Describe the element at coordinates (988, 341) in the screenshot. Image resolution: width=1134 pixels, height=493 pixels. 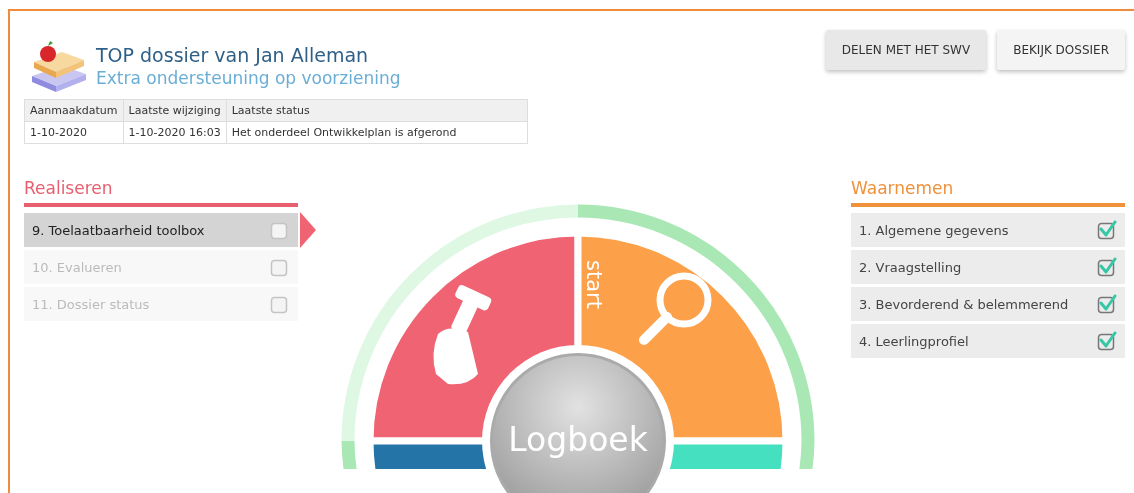
I see `step-item: 4. Leerlingprofiel` at that location.